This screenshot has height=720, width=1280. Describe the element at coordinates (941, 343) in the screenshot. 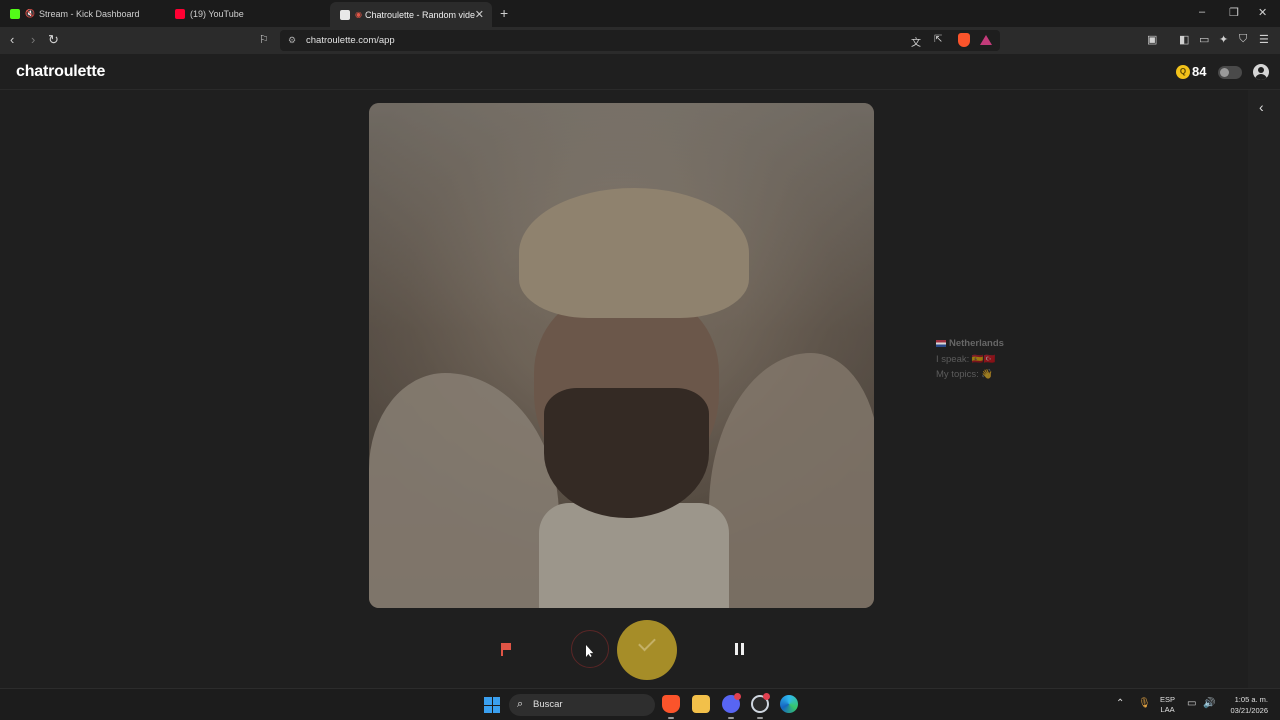

I see `netherlands-flag-icon` at that location.